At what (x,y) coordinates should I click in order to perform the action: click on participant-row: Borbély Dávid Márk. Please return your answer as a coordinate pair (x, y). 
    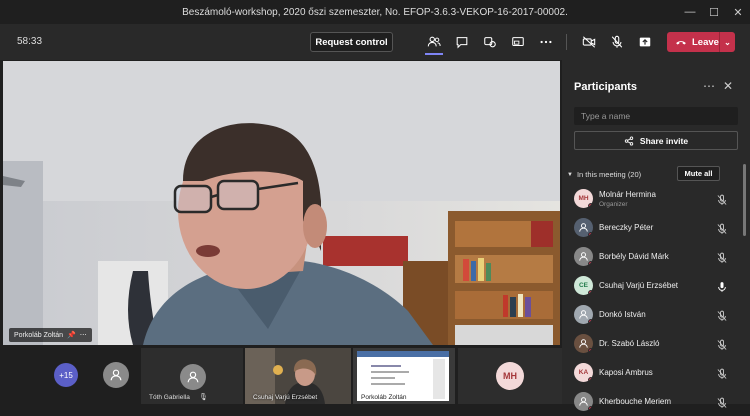
    Looking at the image, I should click on (652, 256).